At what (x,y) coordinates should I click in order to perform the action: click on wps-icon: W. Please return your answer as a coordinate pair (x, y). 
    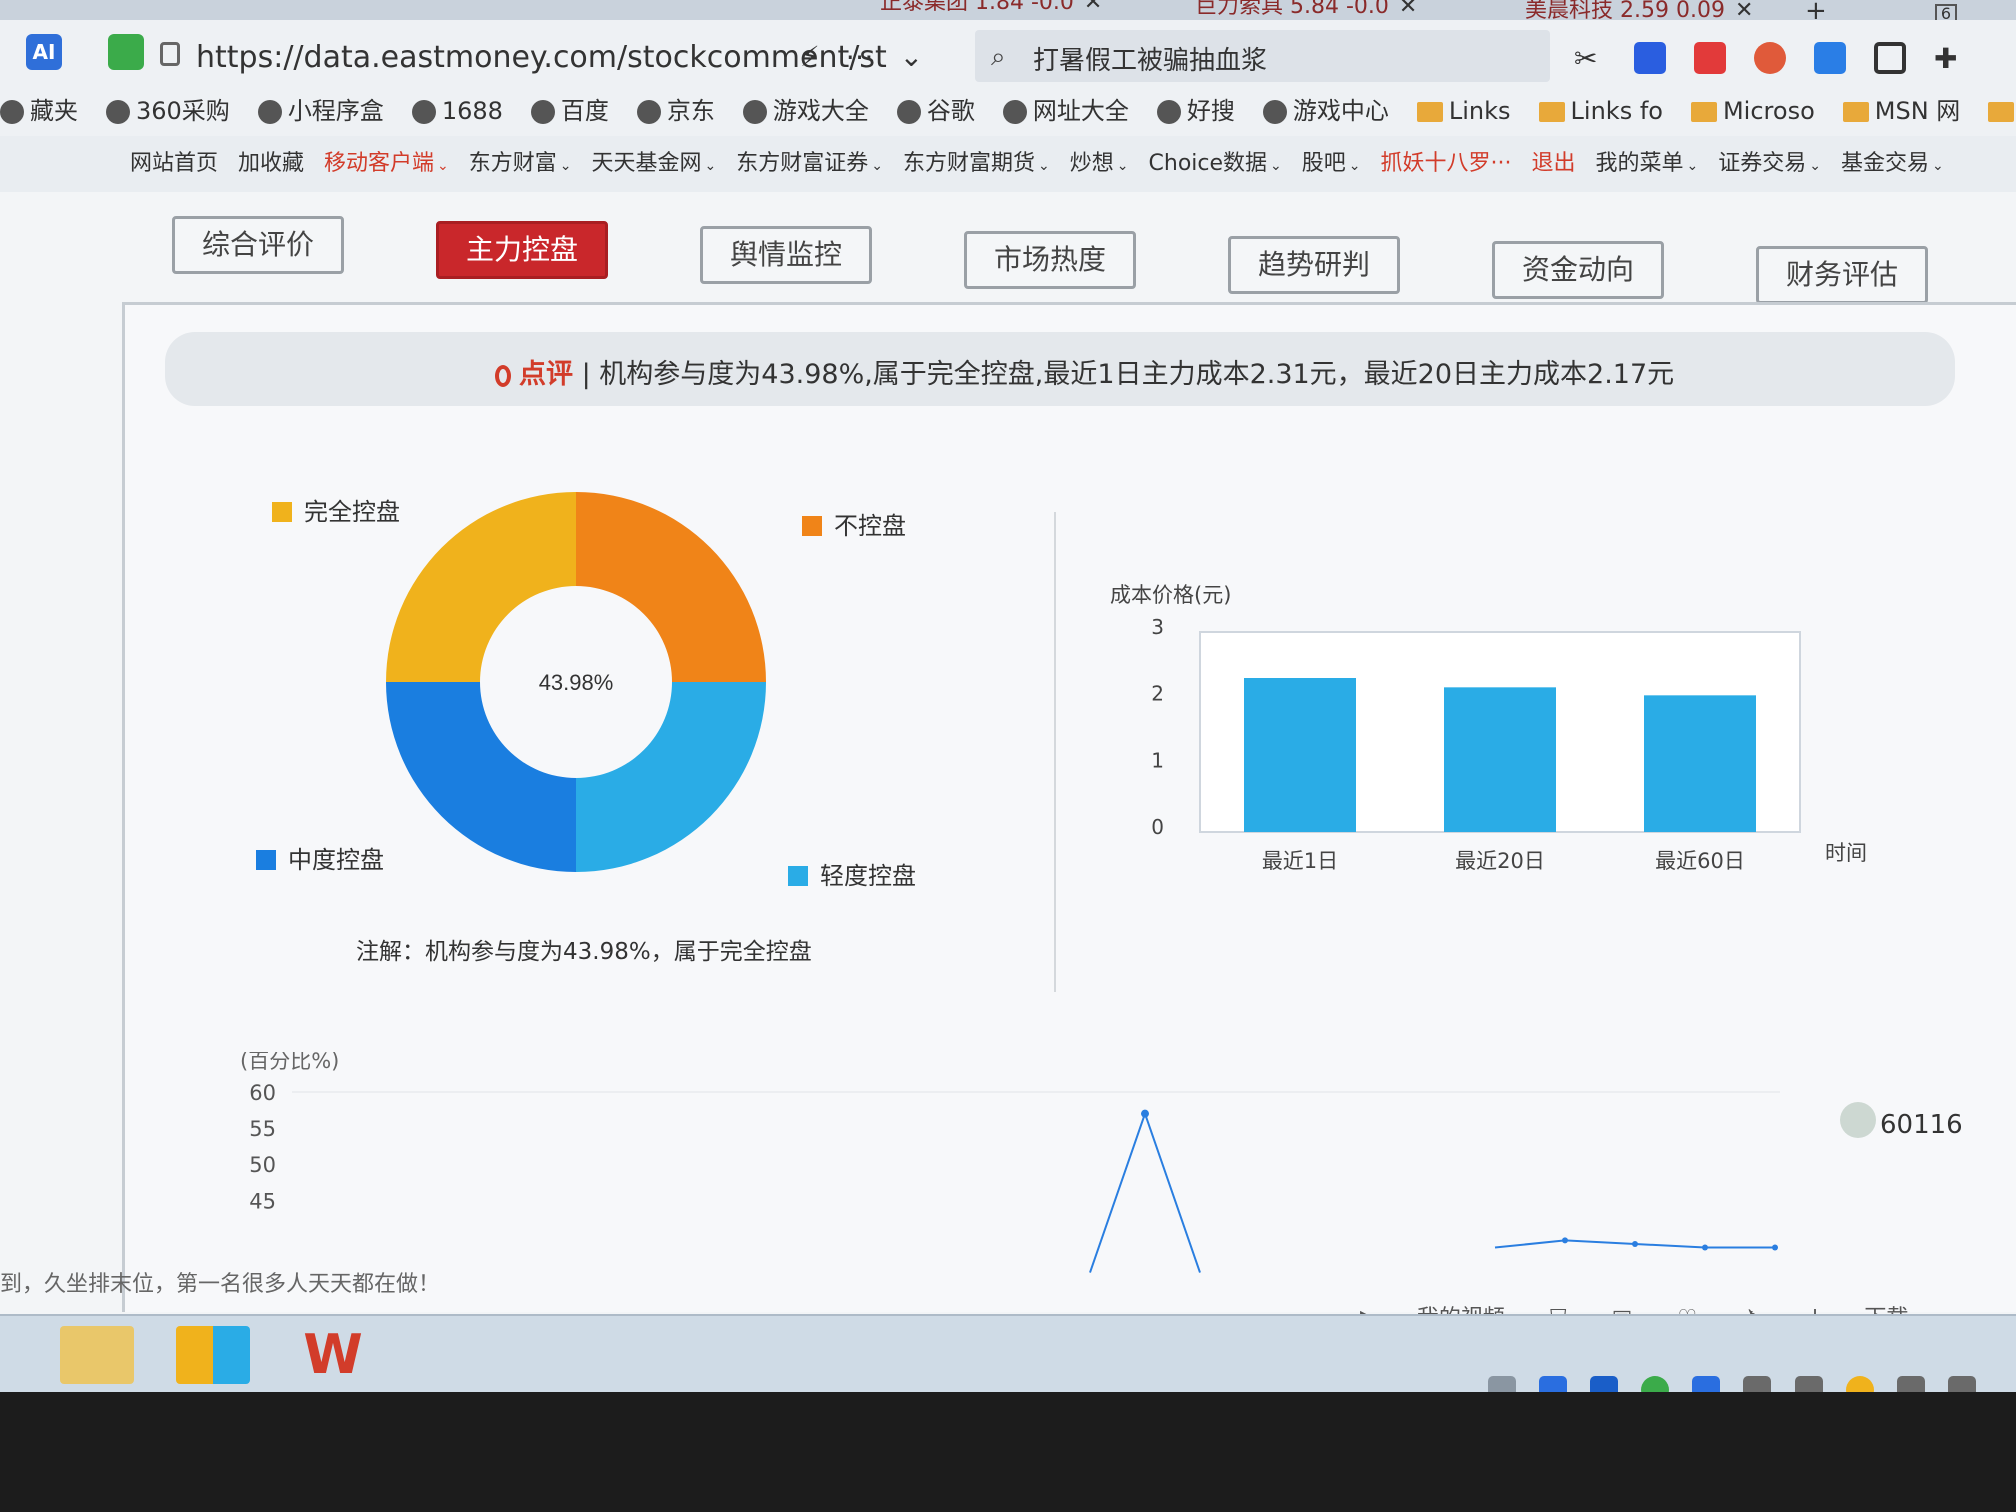
    Looking at the image, I should click on (333, 1355).